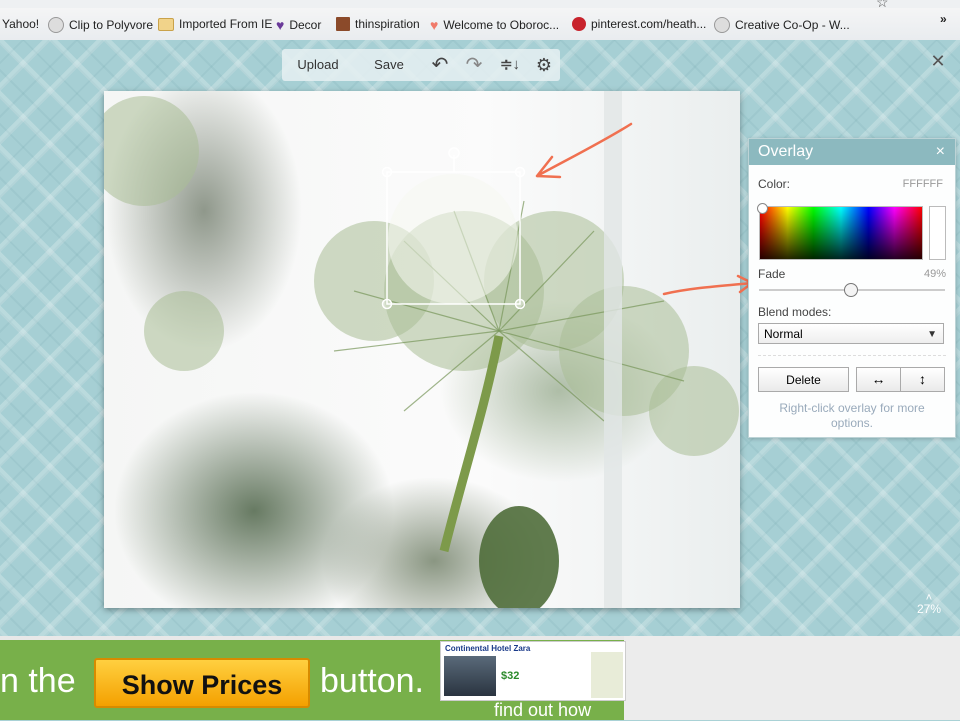 This screenshot has height=721, width=960. Describe the element at coordinates (852, 152) in the screenshot. I see `overlay-panel-header: Overlay ×` at that location.